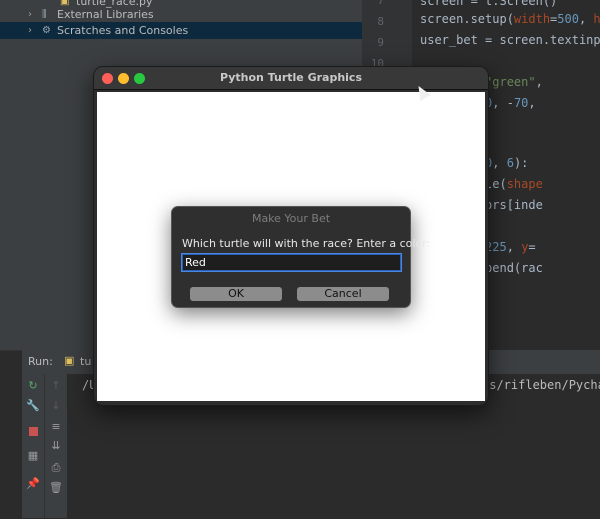 The image size is (600, 519). I want to click on rerun-icon: ↻, so click(33, 386).